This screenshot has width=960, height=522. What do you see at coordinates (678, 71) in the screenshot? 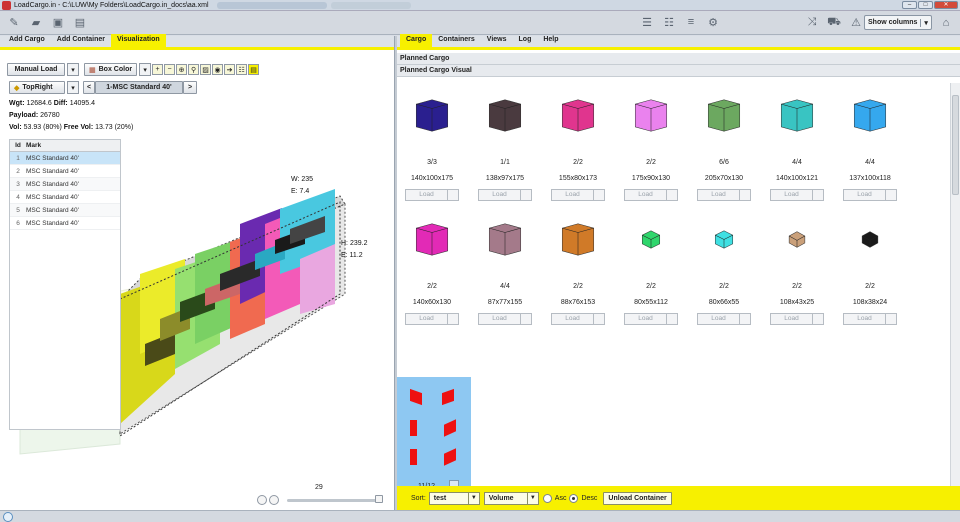
I see `planned-cargo-visual-header: Planned Cargo Visual` at bounding box center [678, 71].